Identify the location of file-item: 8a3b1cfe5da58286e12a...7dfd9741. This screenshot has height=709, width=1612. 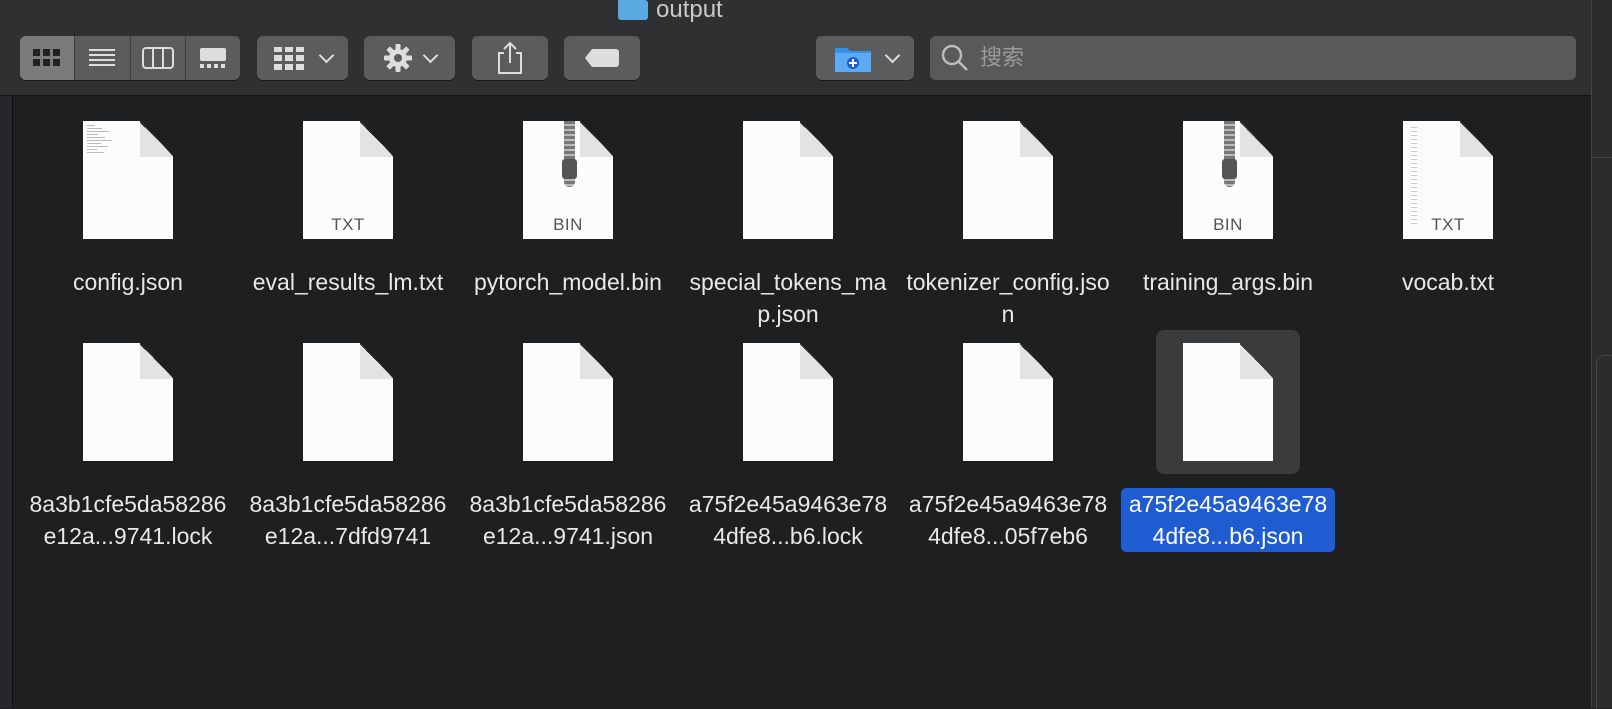
(348, 441).